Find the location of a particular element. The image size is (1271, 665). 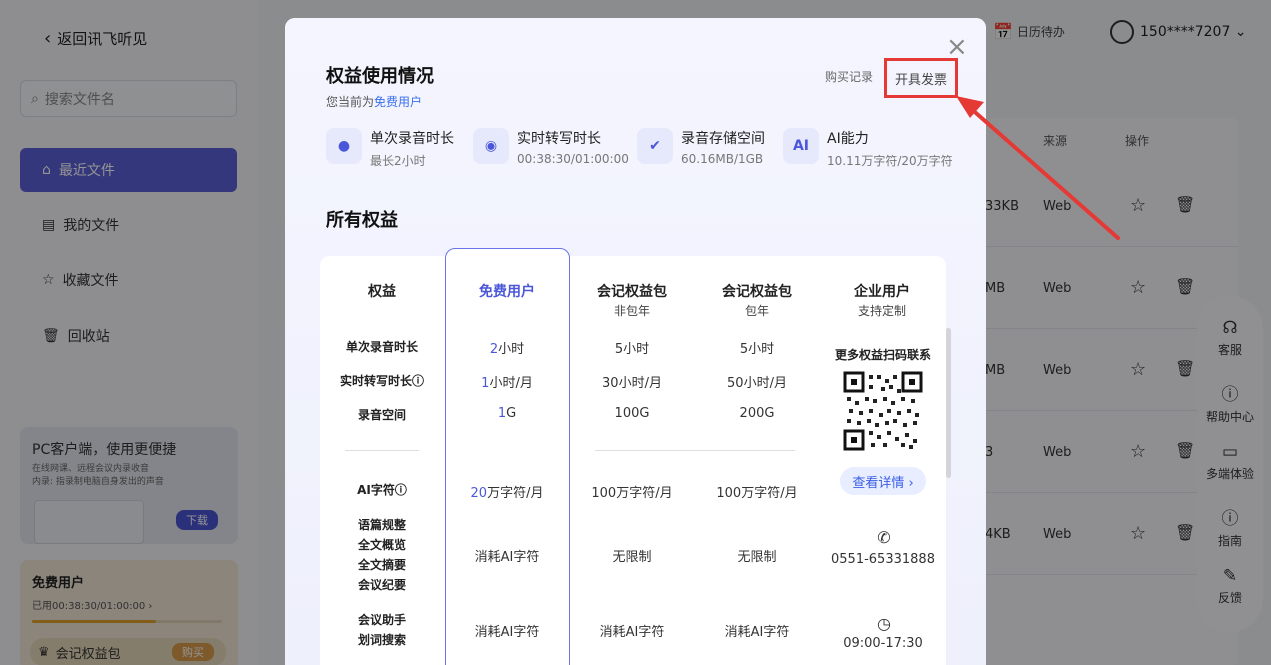

column-subheader-year: 包年 is located at coordinates (756, 311).